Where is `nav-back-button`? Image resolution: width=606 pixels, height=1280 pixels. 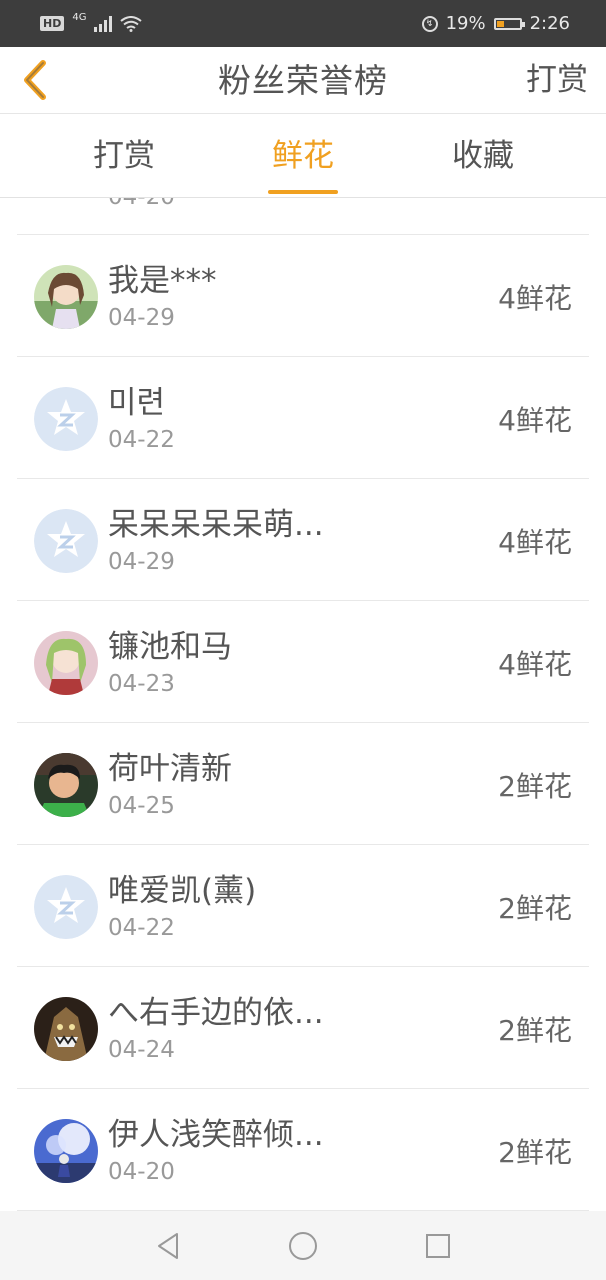 nav-back-button is located at coordinates (168, 1246).